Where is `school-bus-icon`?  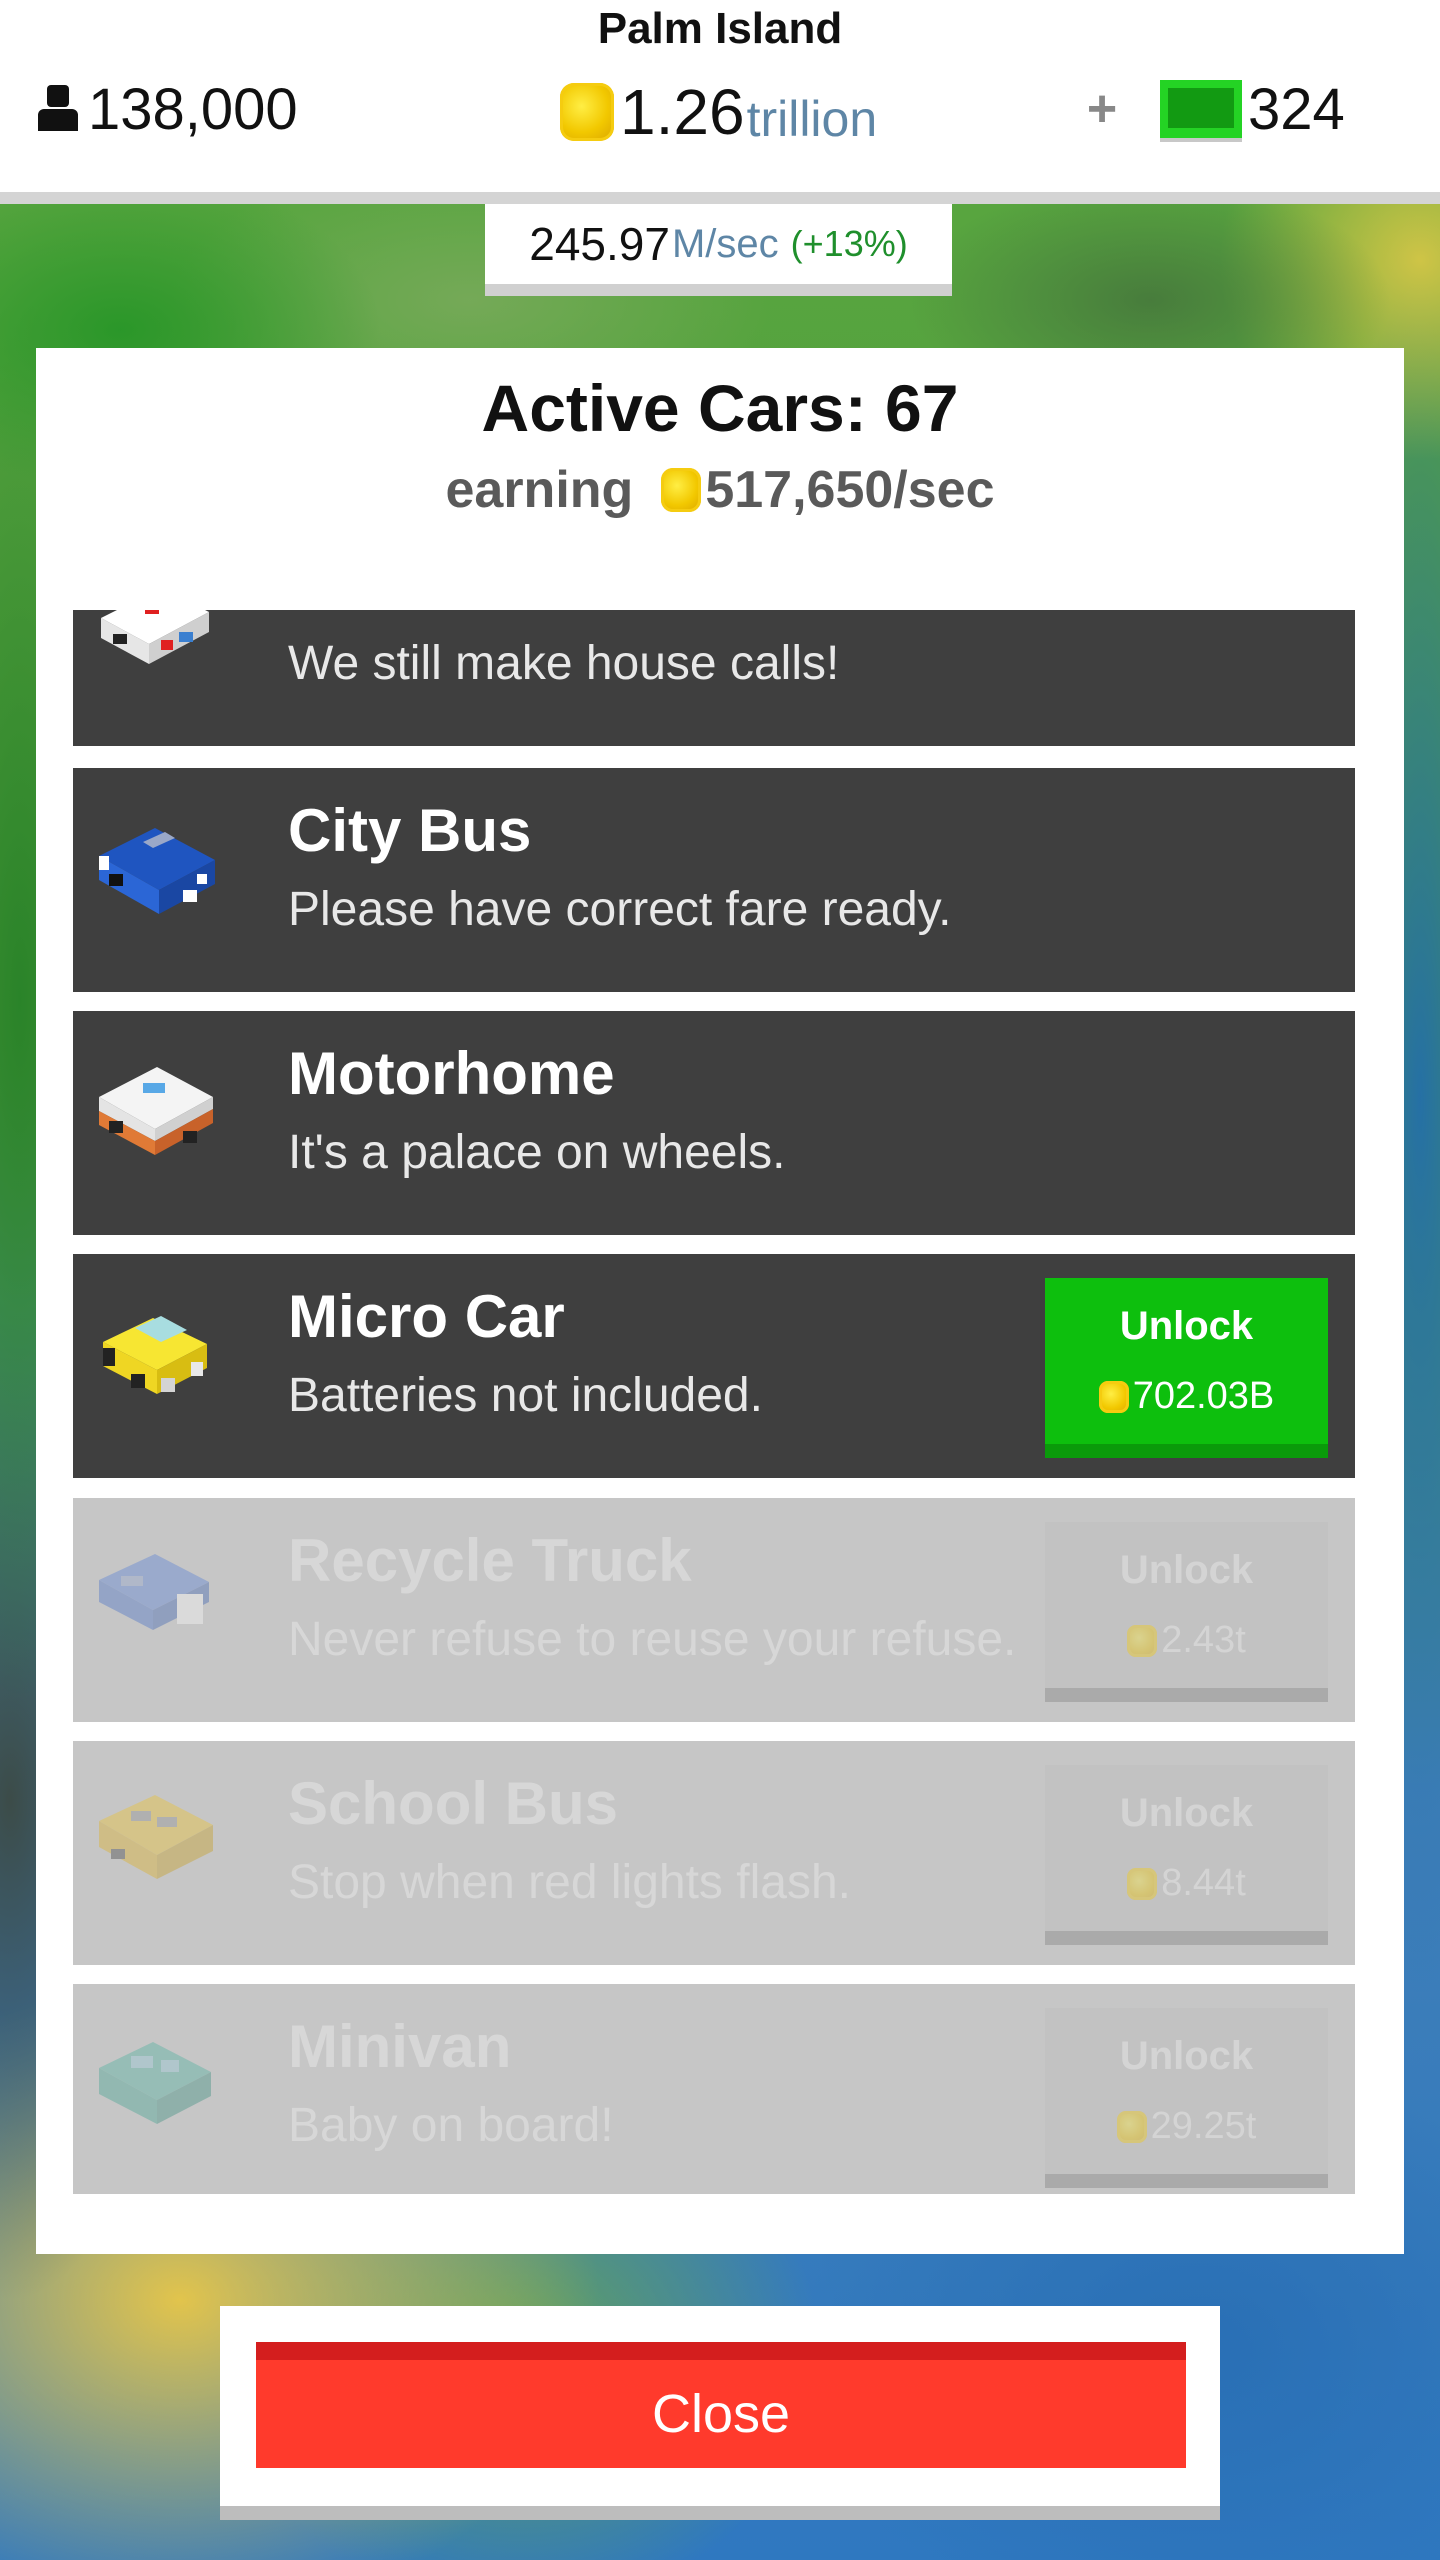
school-bus-icon is located at coordinates (156, 1837).